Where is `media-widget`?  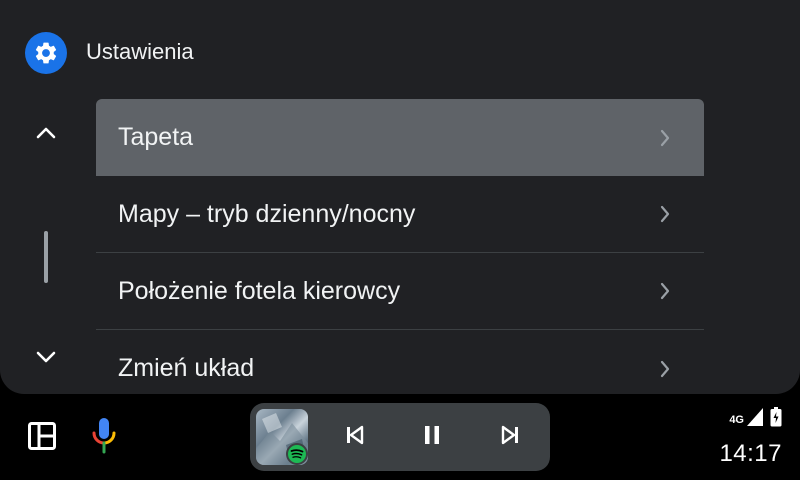
media-widget is located at coordinates (400, 437).